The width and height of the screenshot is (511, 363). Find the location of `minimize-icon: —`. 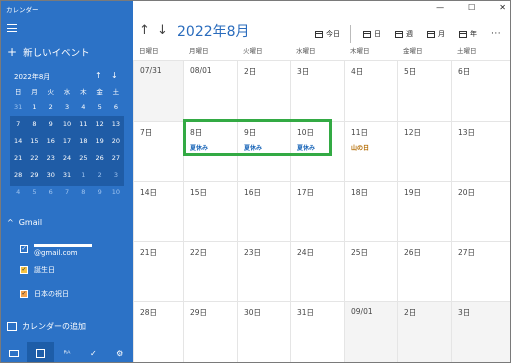

minimize-icon: — is located at coordinates (440, 7).